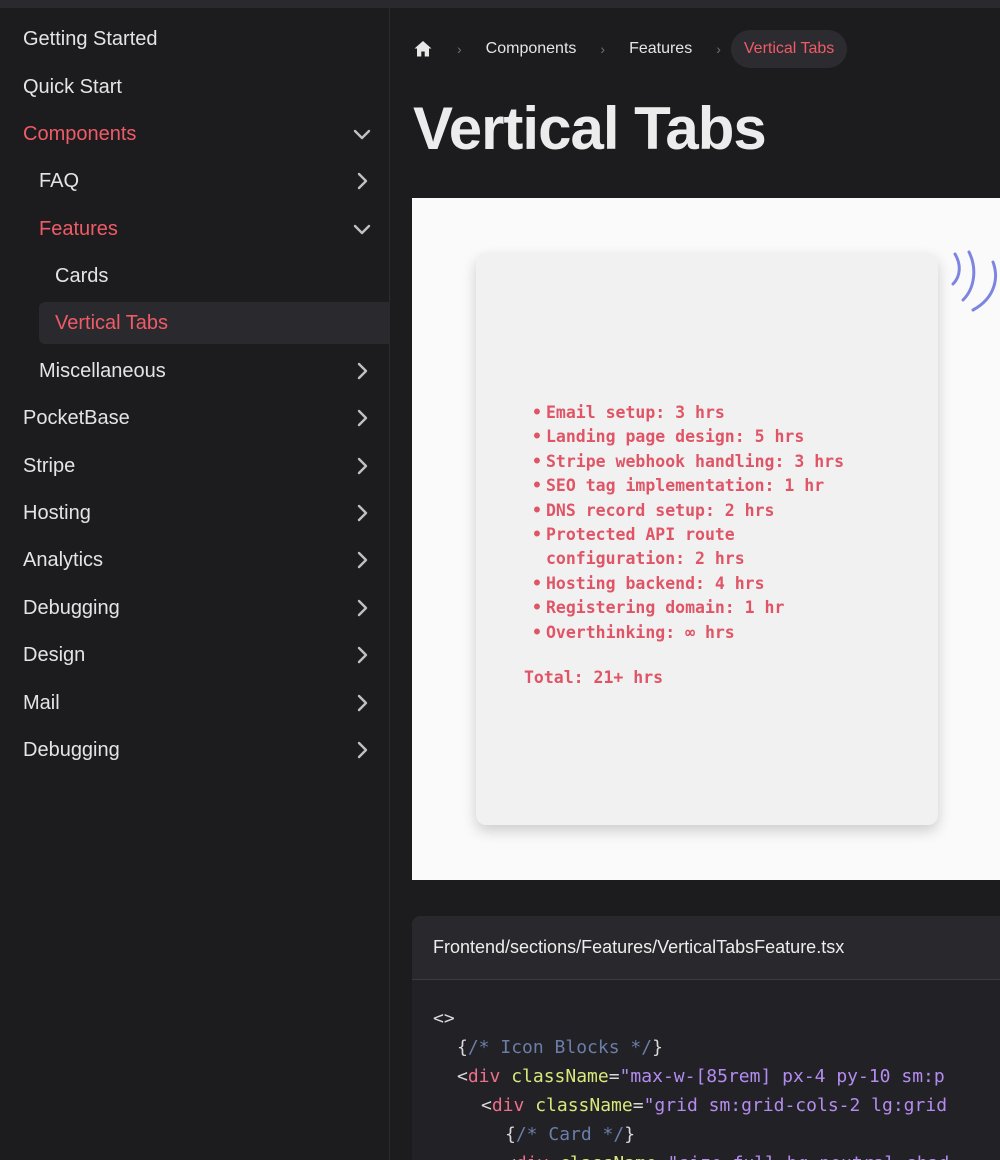 The width and height of the screenshot is (1000, 1160). Describe the element at coordinates (195, 229) in the screenshot. I see `sidebar-item-features: Features` at that location.